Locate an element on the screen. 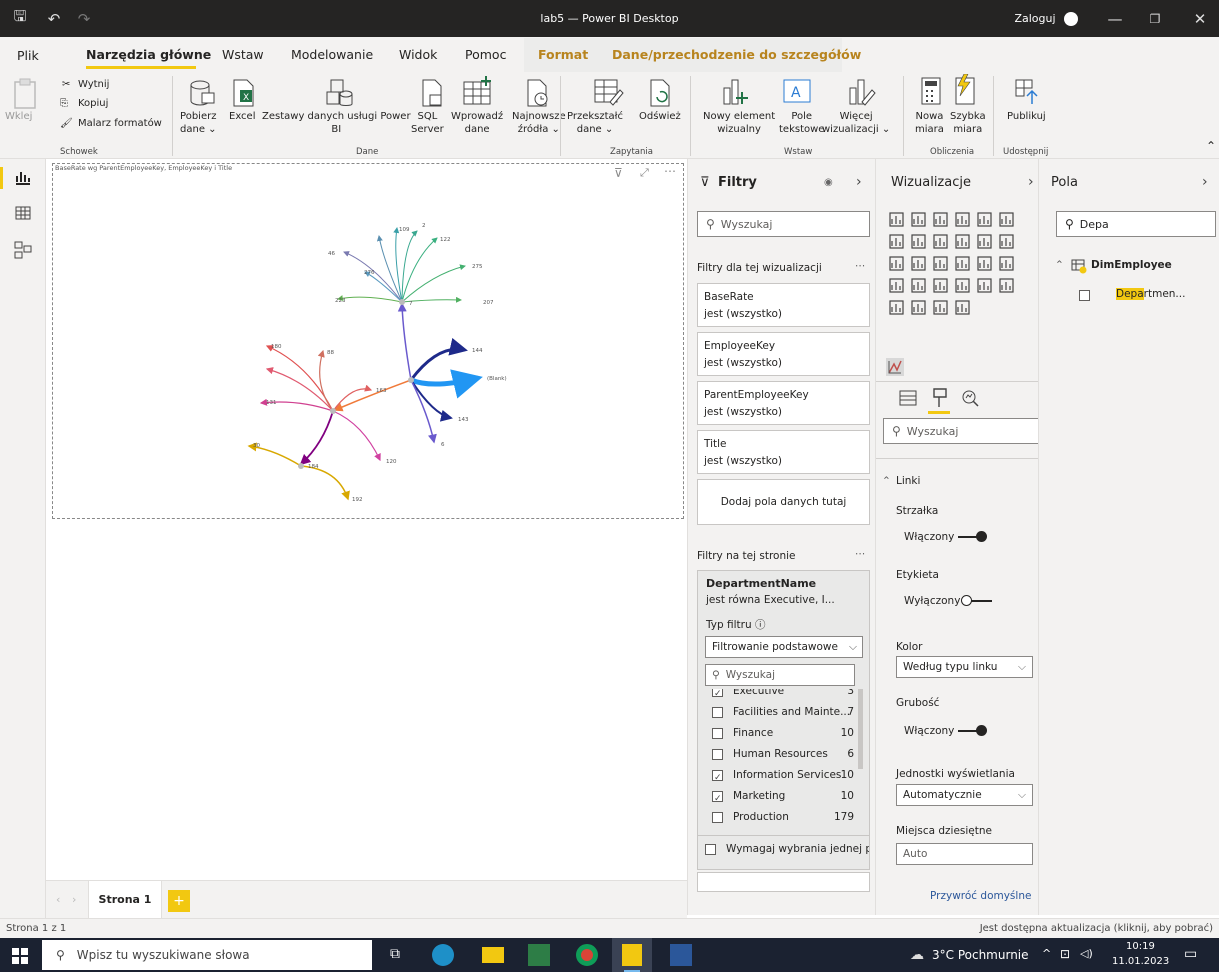 The width and height of the screenshot is (1219, 972). paste-button: Wklej is located at coordinates (18, 116).